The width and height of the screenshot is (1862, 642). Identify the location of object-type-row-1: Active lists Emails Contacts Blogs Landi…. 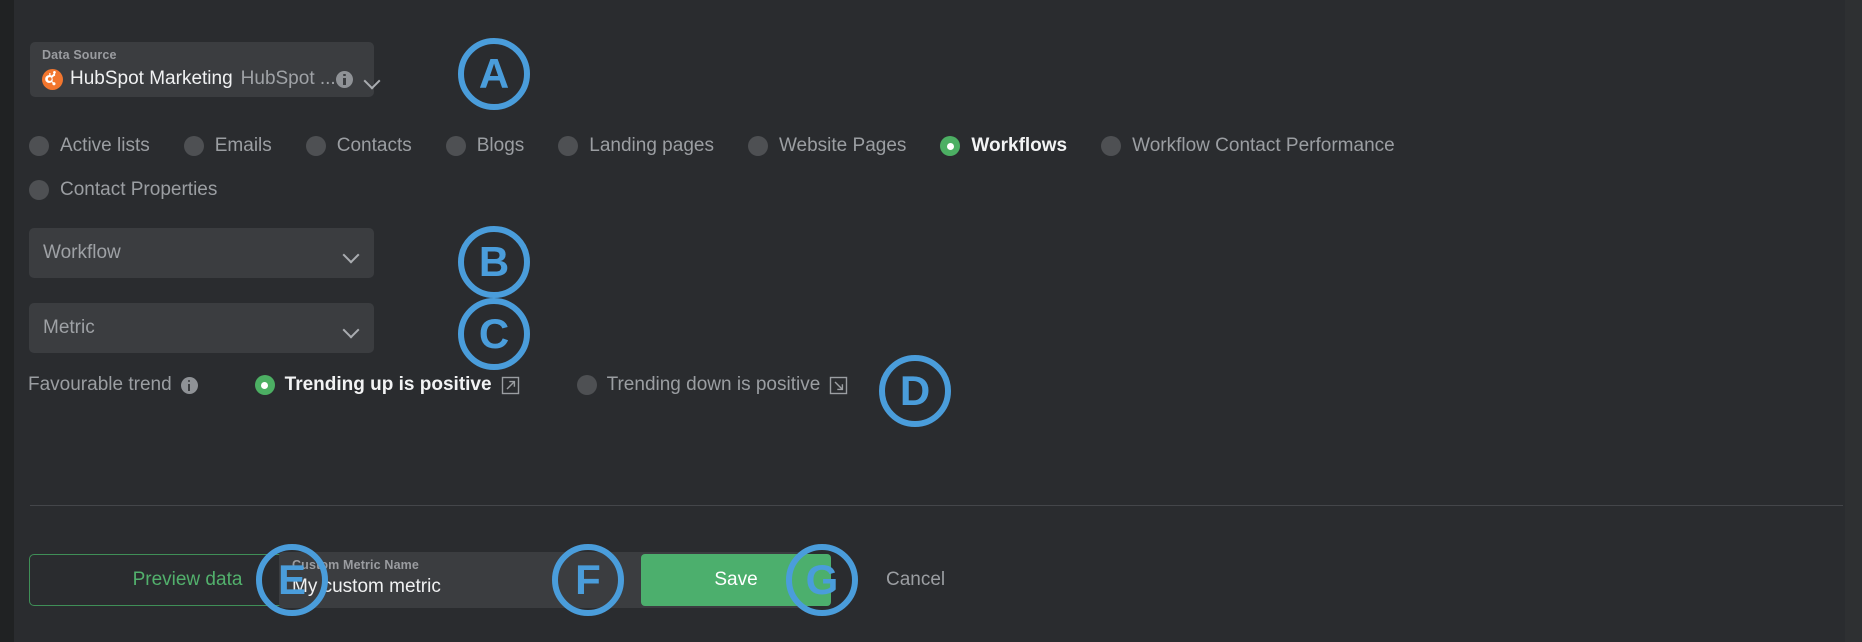
(879, 146).